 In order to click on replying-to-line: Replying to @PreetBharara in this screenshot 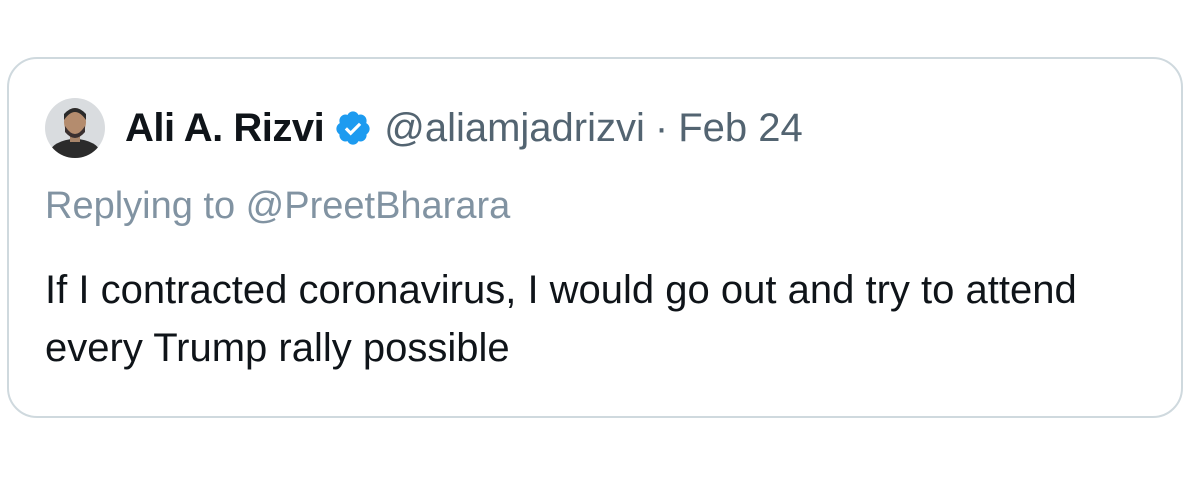, I will do `click(277, 206)`.